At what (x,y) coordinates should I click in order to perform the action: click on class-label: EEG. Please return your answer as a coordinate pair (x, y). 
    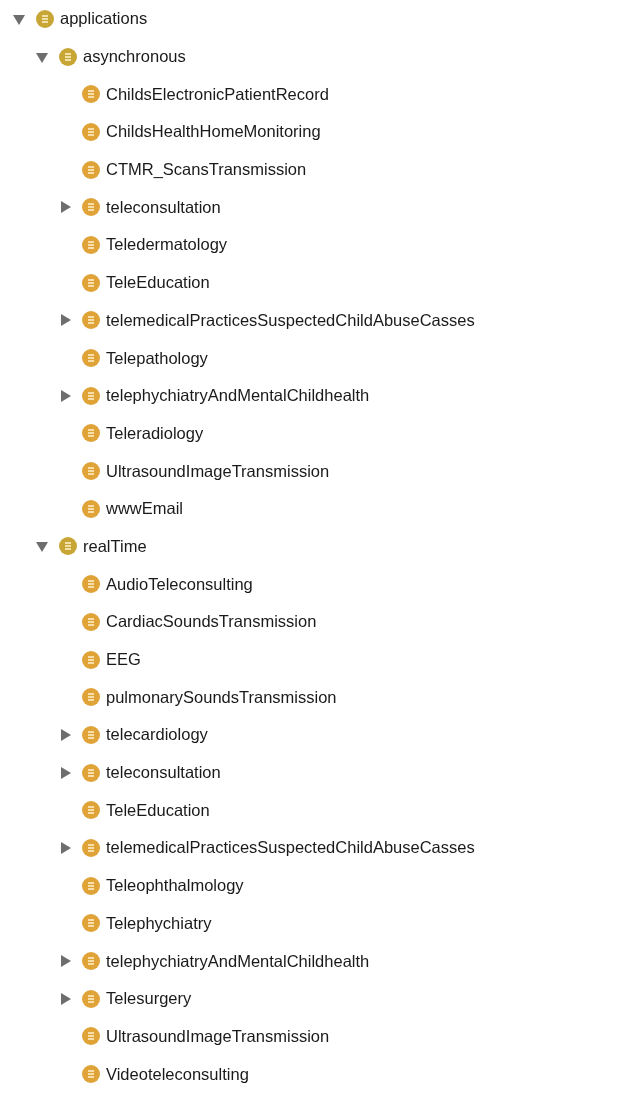
    Looking at the image, I should click on (123, 660).